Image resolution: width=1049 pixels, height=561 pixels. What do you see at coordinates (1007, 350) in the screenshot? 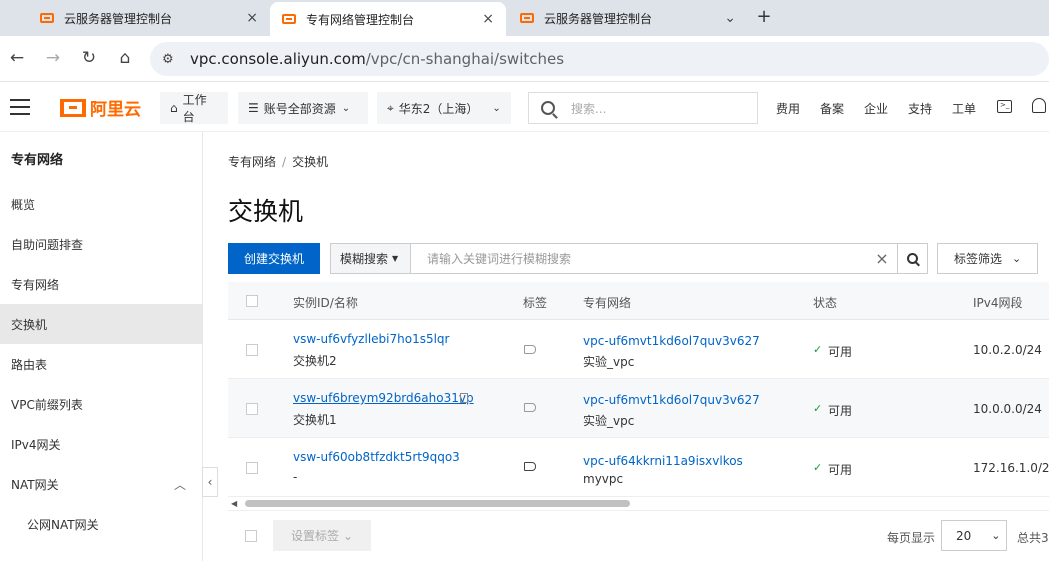
I see `ipv4-cidr: 10.0.2.0/24` at bounding box center [1007, 350].